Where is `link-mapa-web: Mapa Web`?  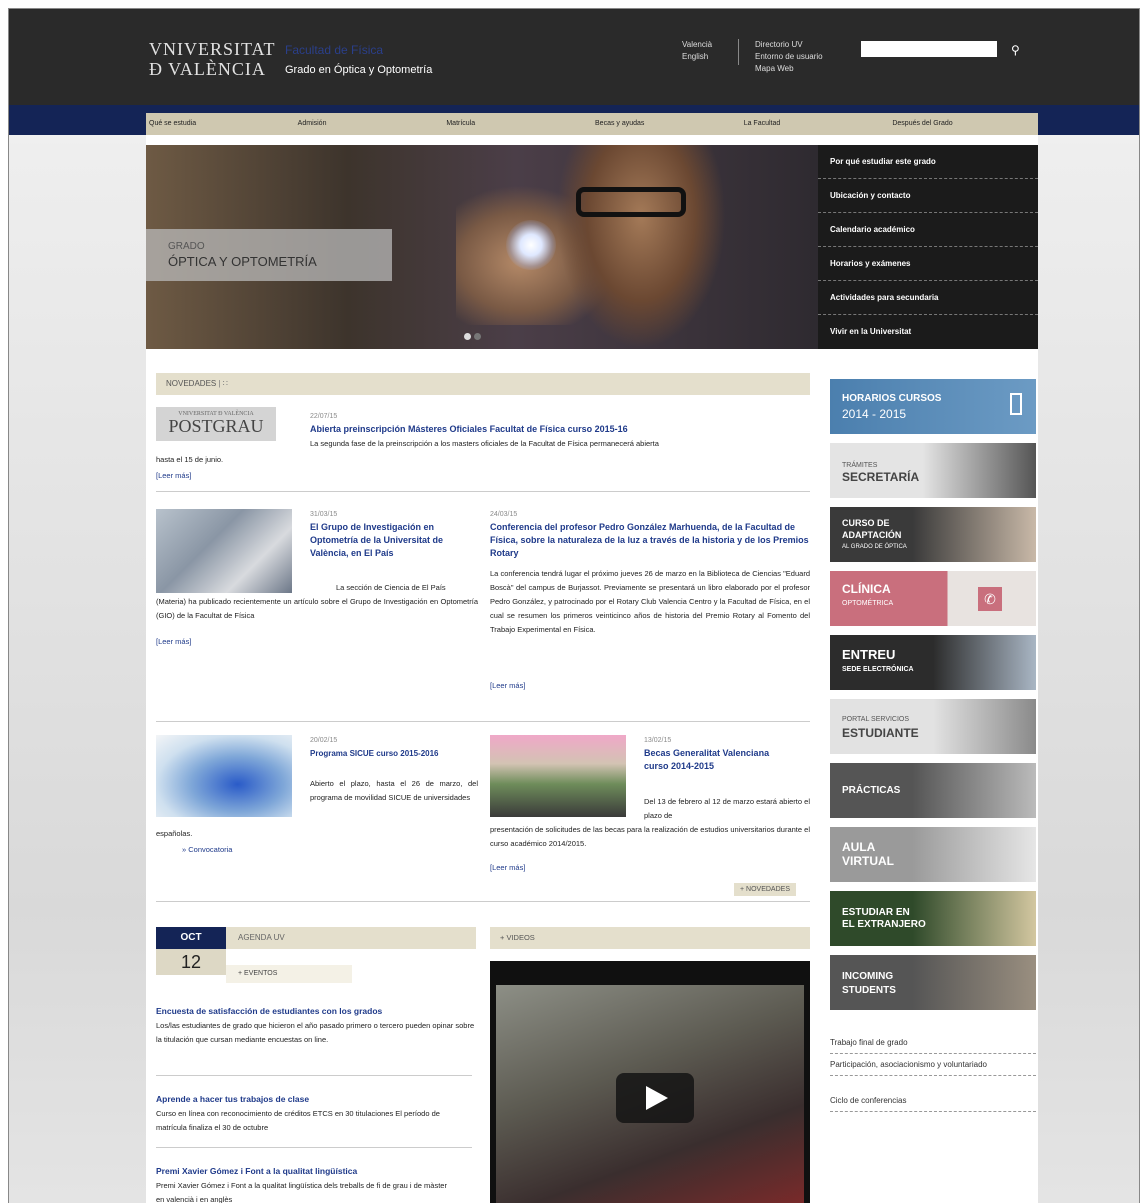
link-mapa-web: Mapa Web is located at coordinates (774, 69).